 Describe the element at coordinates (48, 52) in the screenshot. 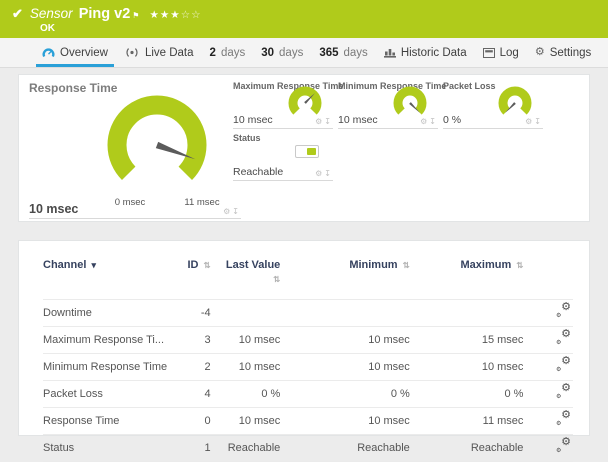

I see `gauge-icon` at that location.